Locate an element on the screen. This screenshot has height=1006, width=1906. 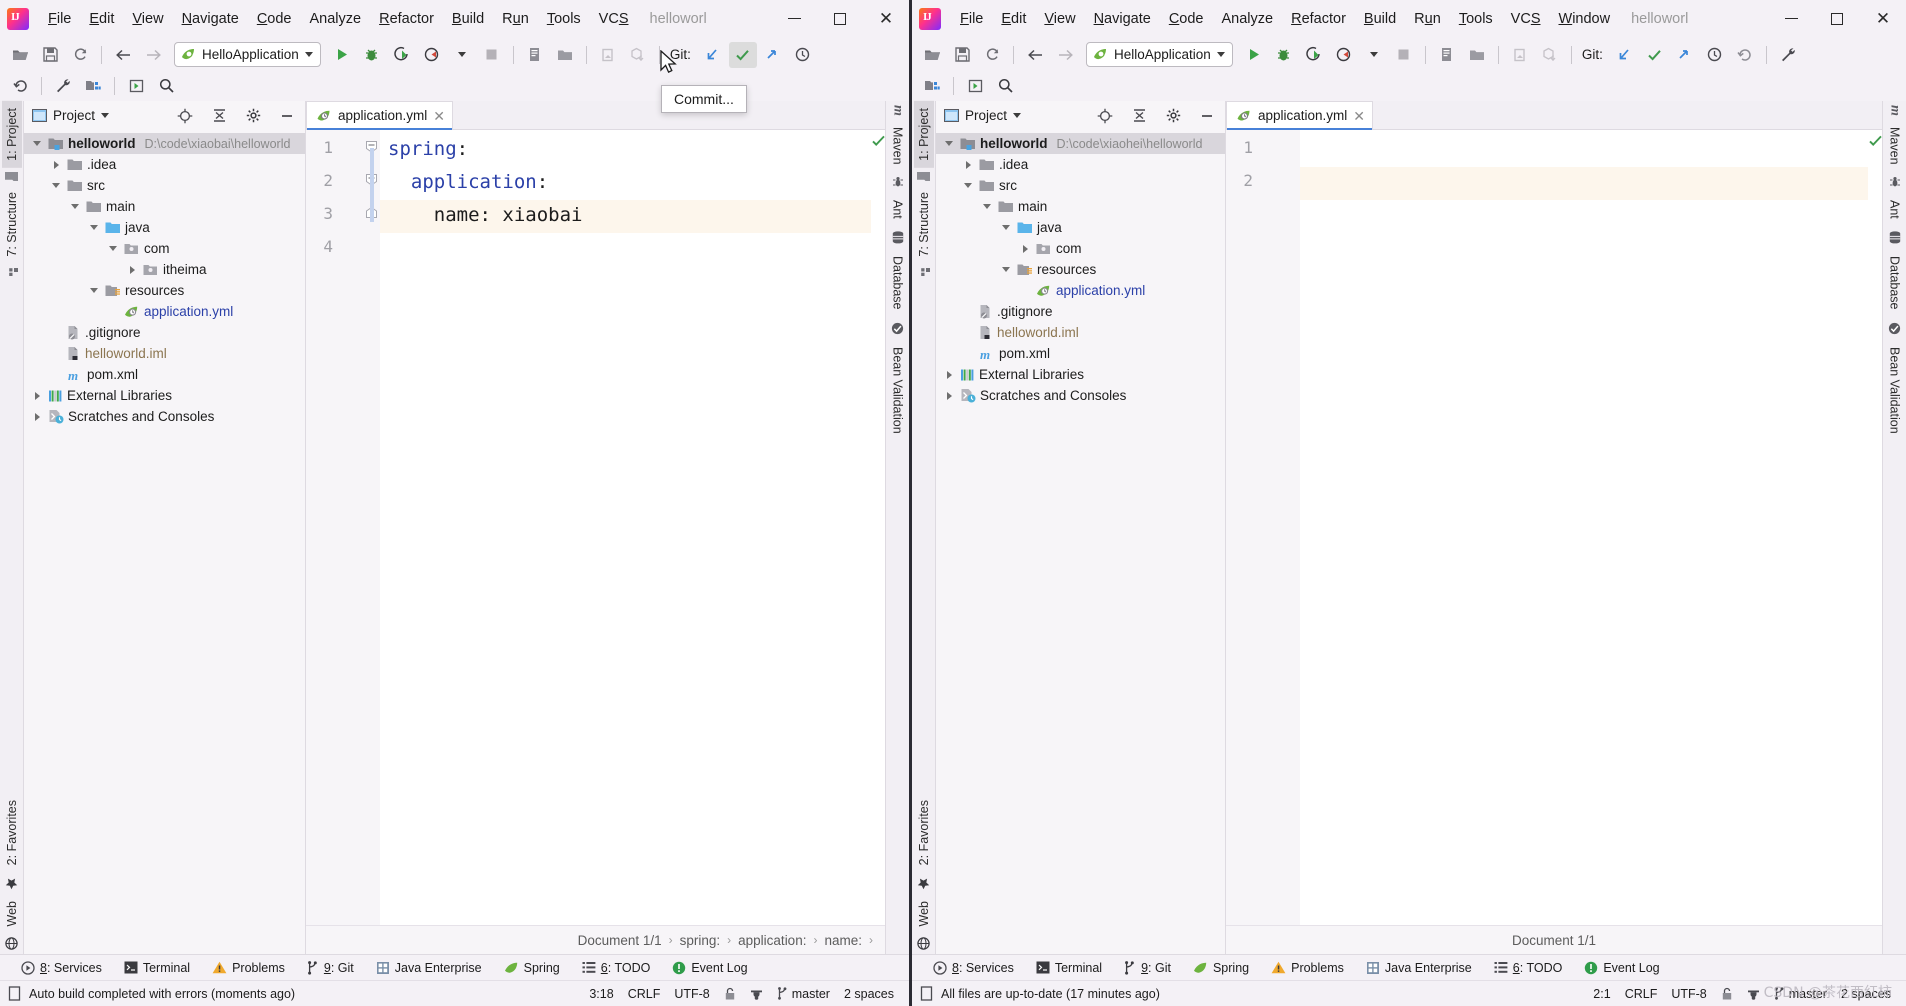
menu-tools: Tools is located at coordinates (564, 19).